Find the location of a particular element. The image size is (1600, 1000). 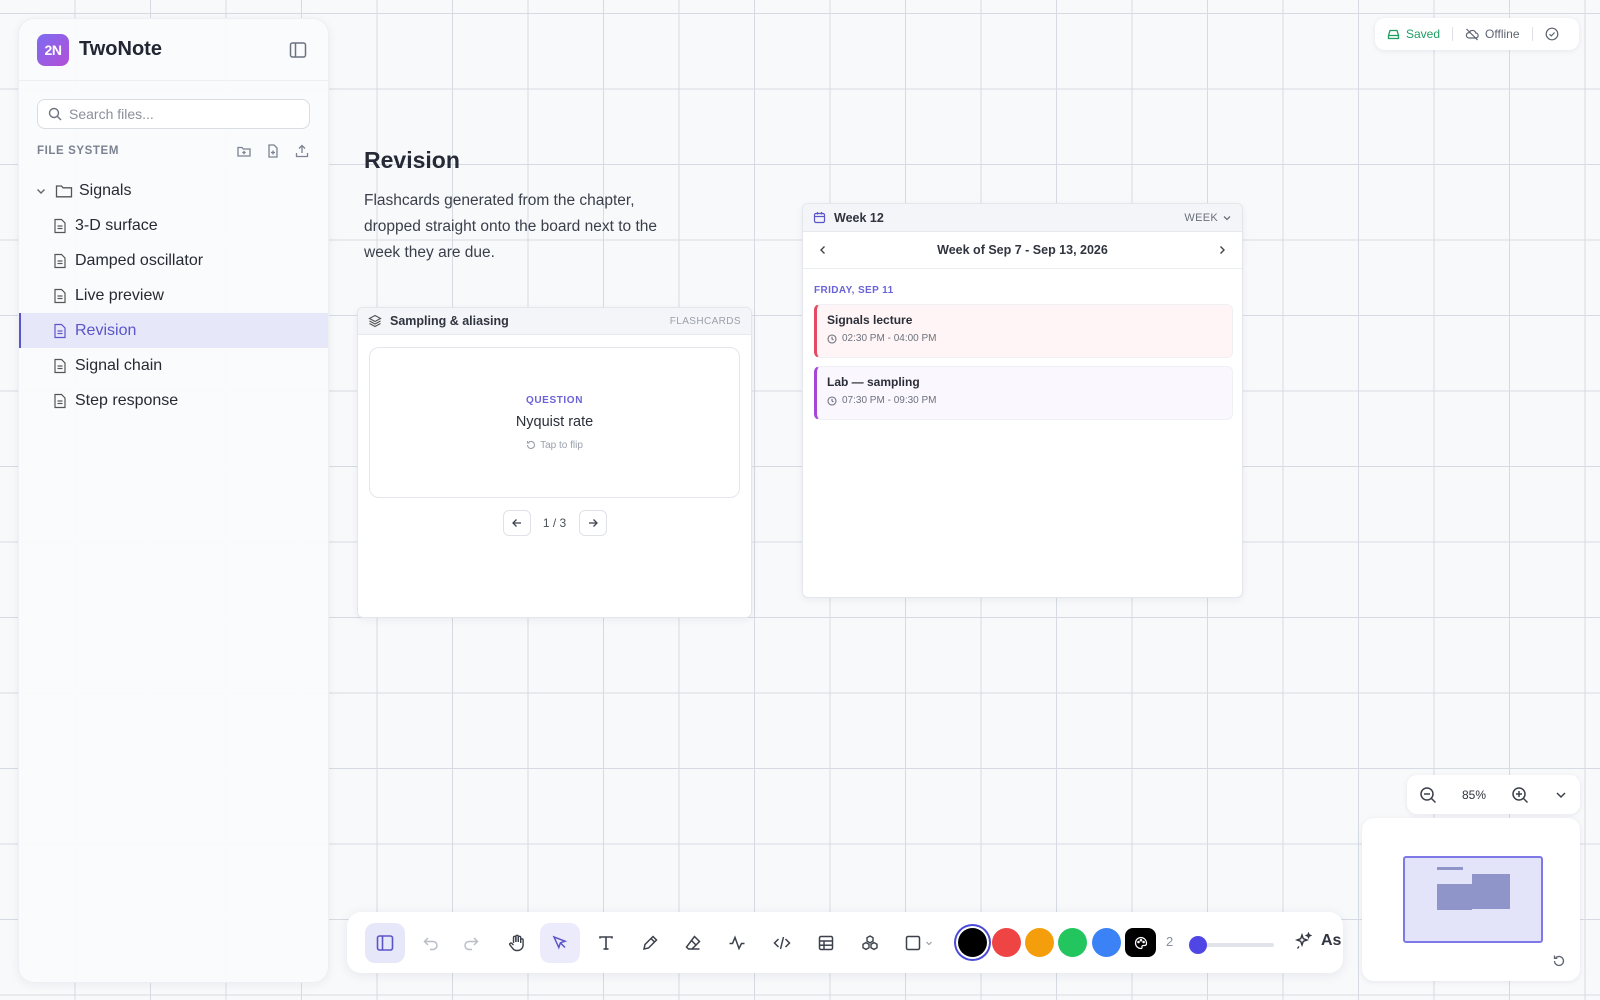

file-item-revision: Revision is located at coordinates (173, 330).